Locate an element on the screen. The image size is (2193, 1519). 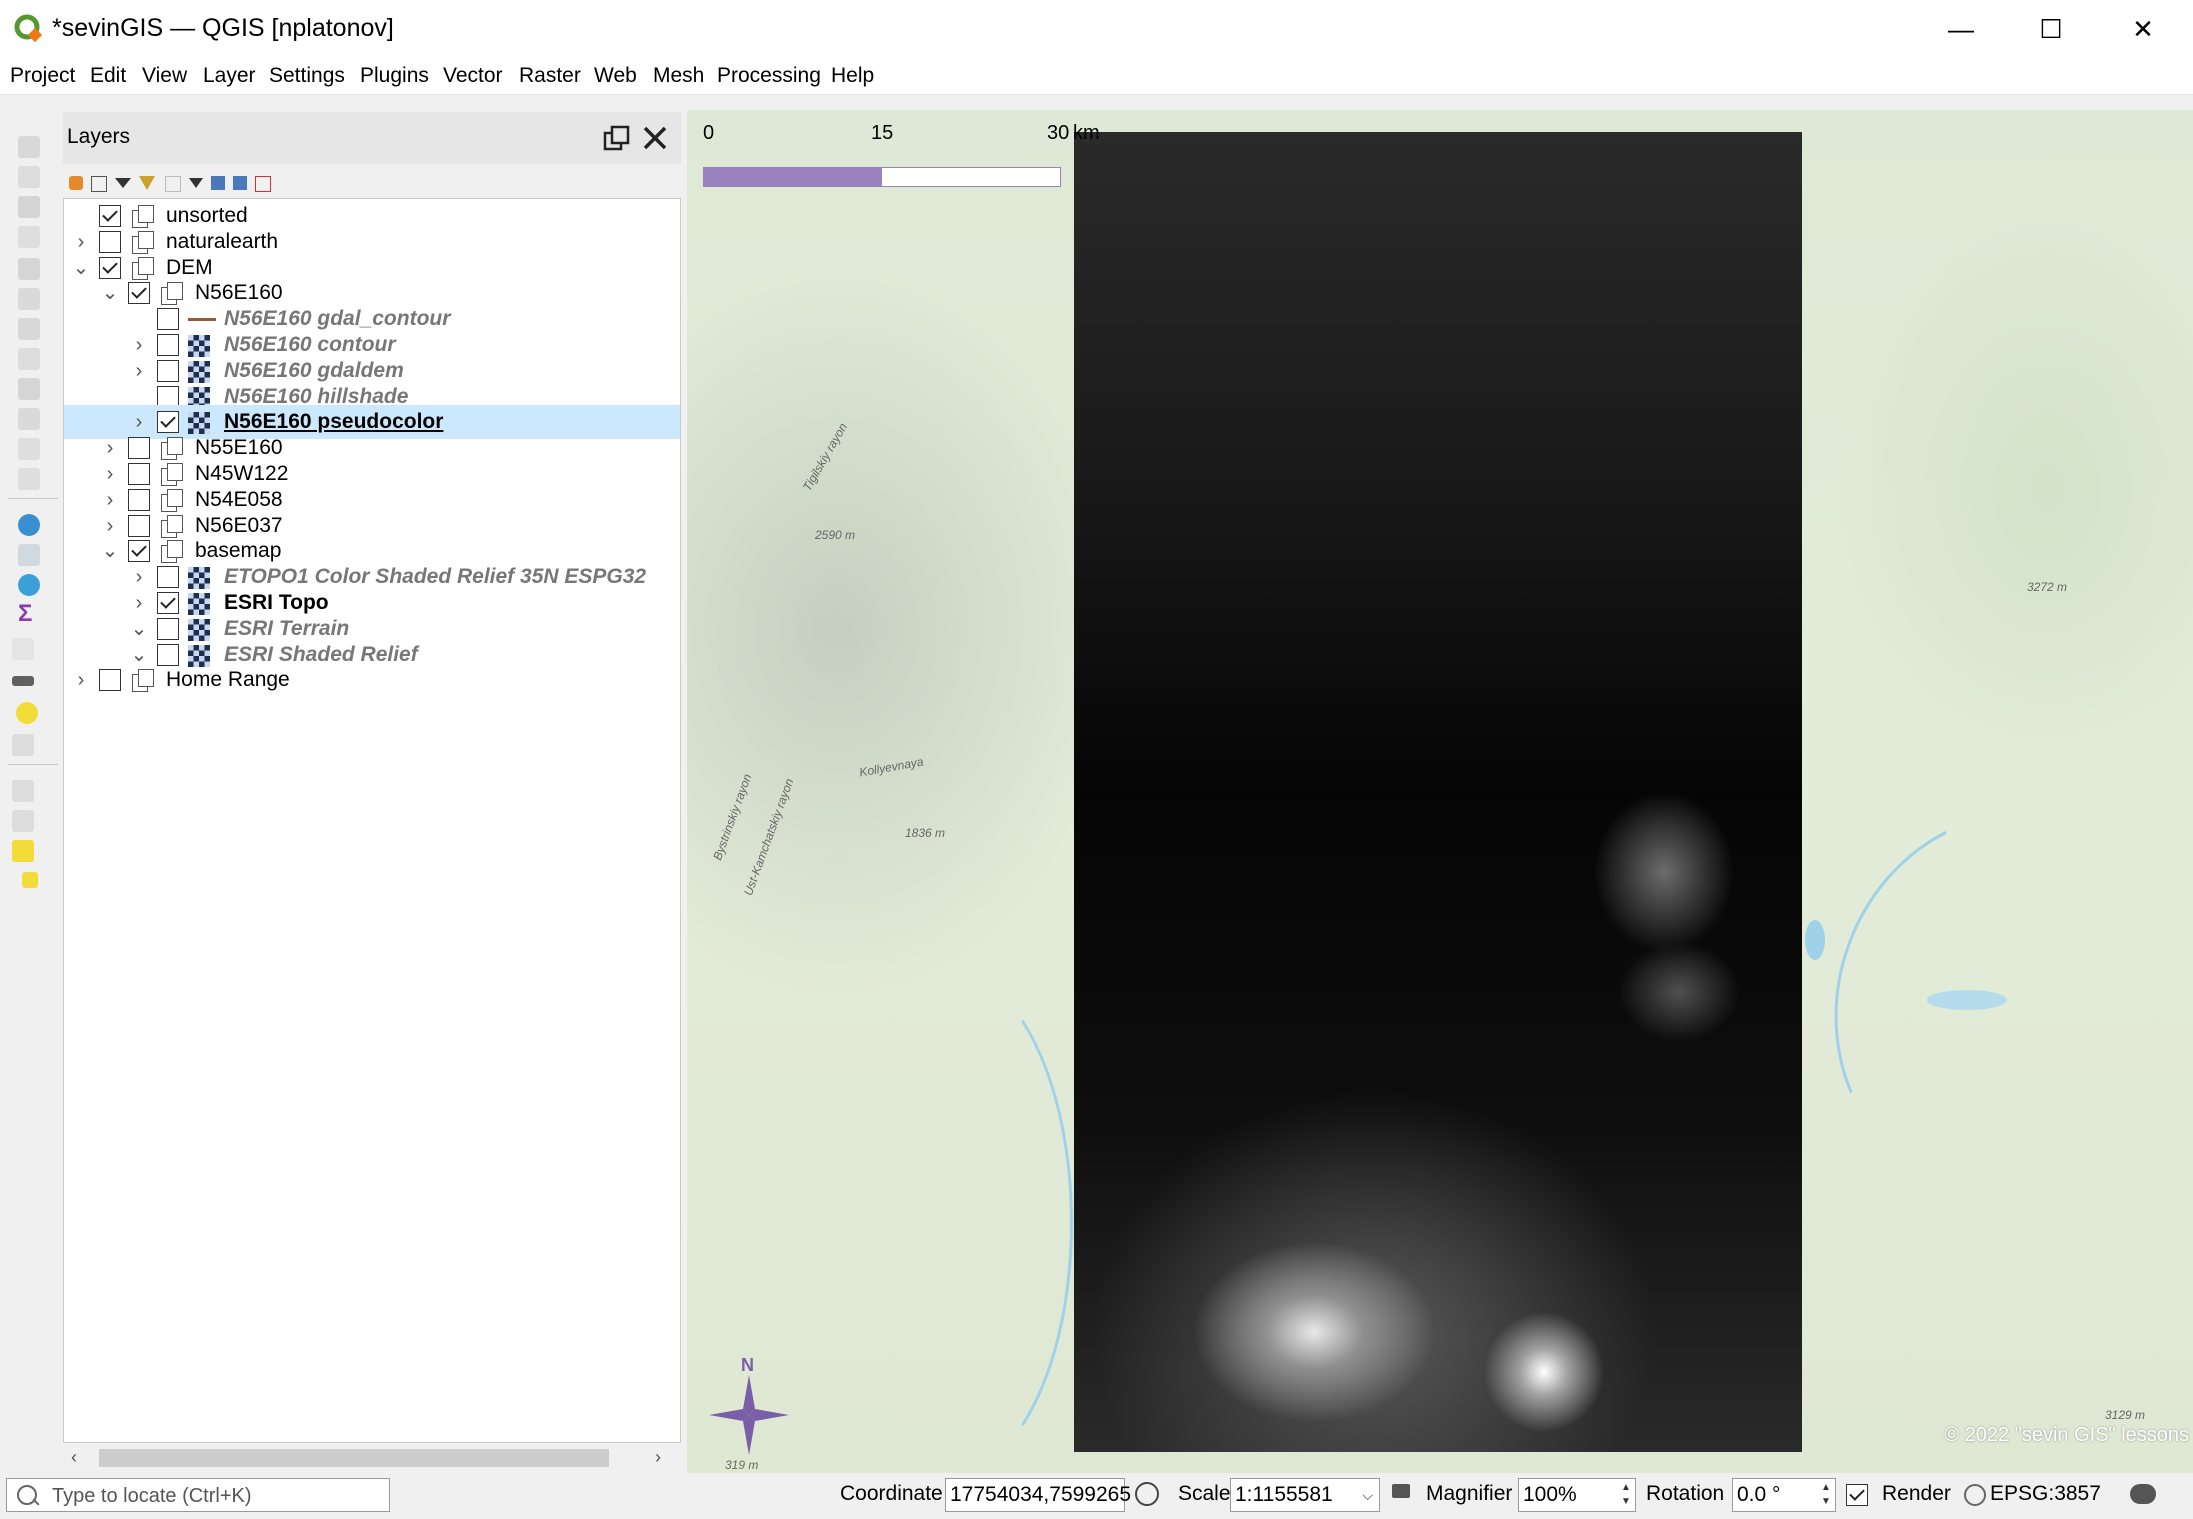
dropdown-arrow-icon is located at coordinates (196, 183).